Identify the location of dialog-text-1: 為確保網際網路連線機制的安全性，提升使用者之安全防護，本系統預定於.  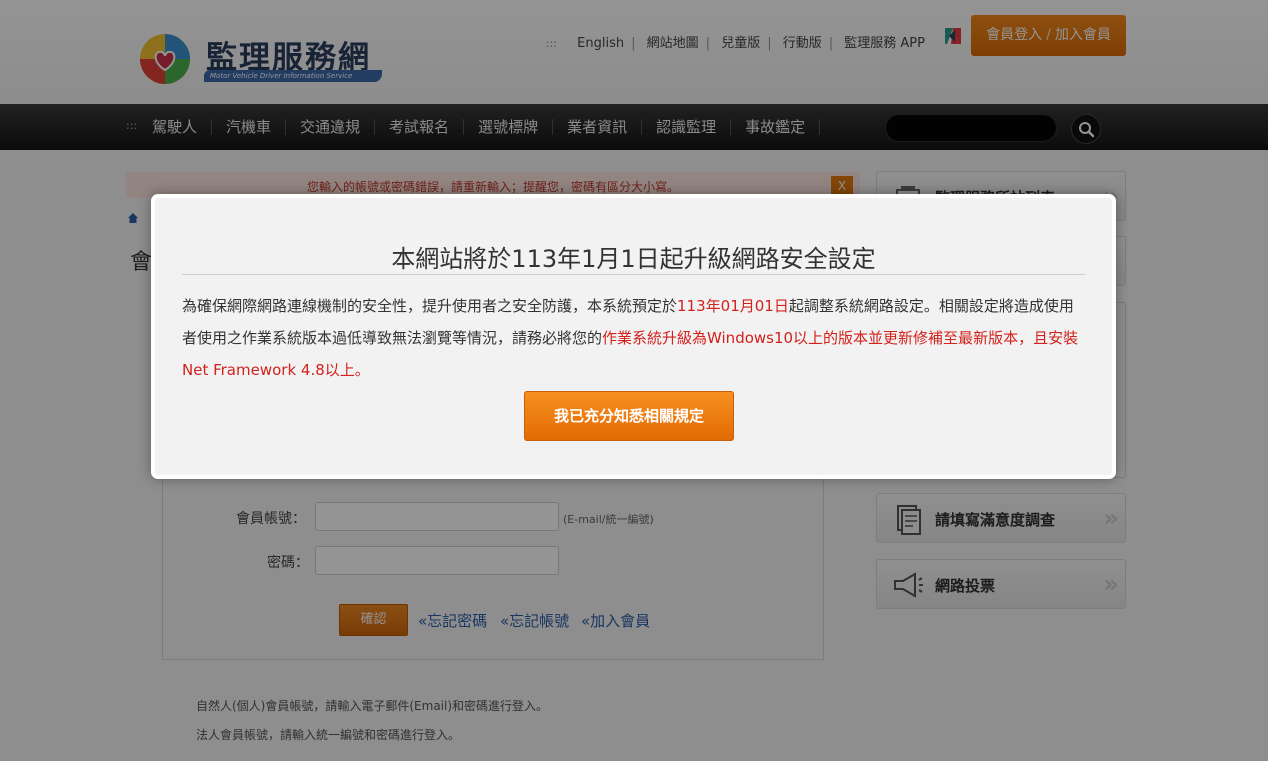
(430, 306).